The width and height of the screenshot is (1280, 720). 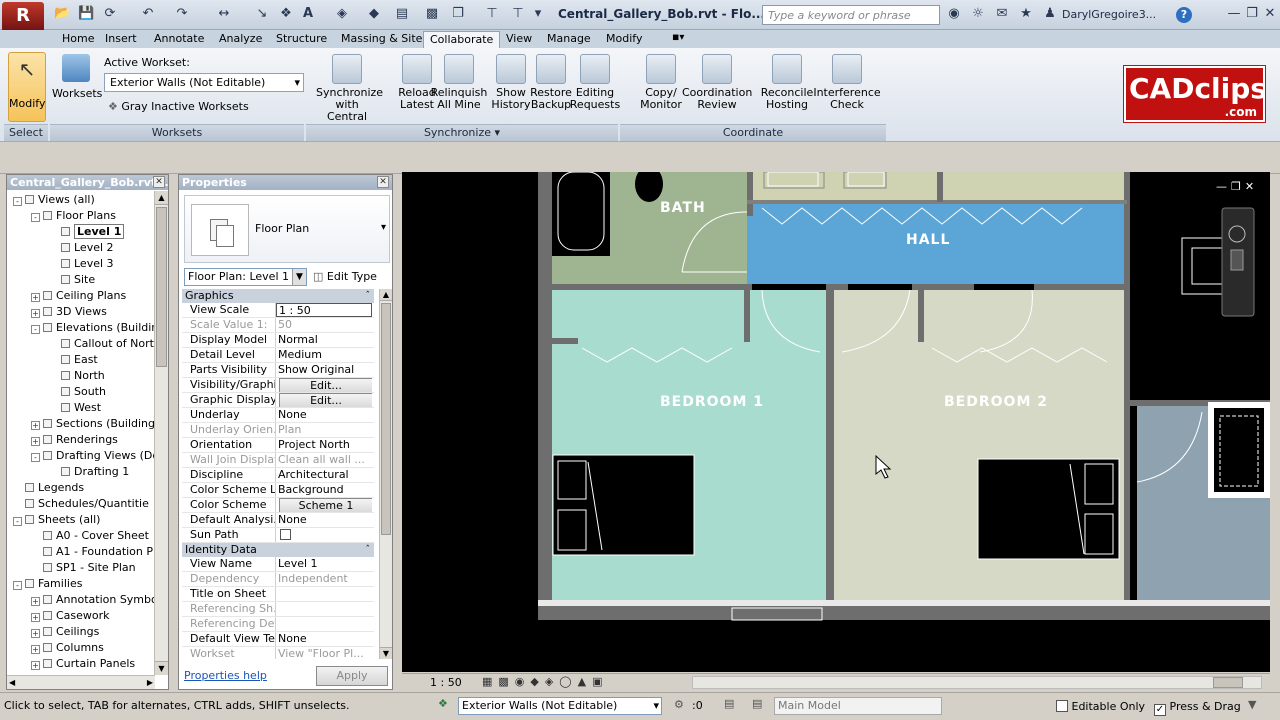 I want to click on design-options-status-icon: ▤, so click(x=729, y=703).